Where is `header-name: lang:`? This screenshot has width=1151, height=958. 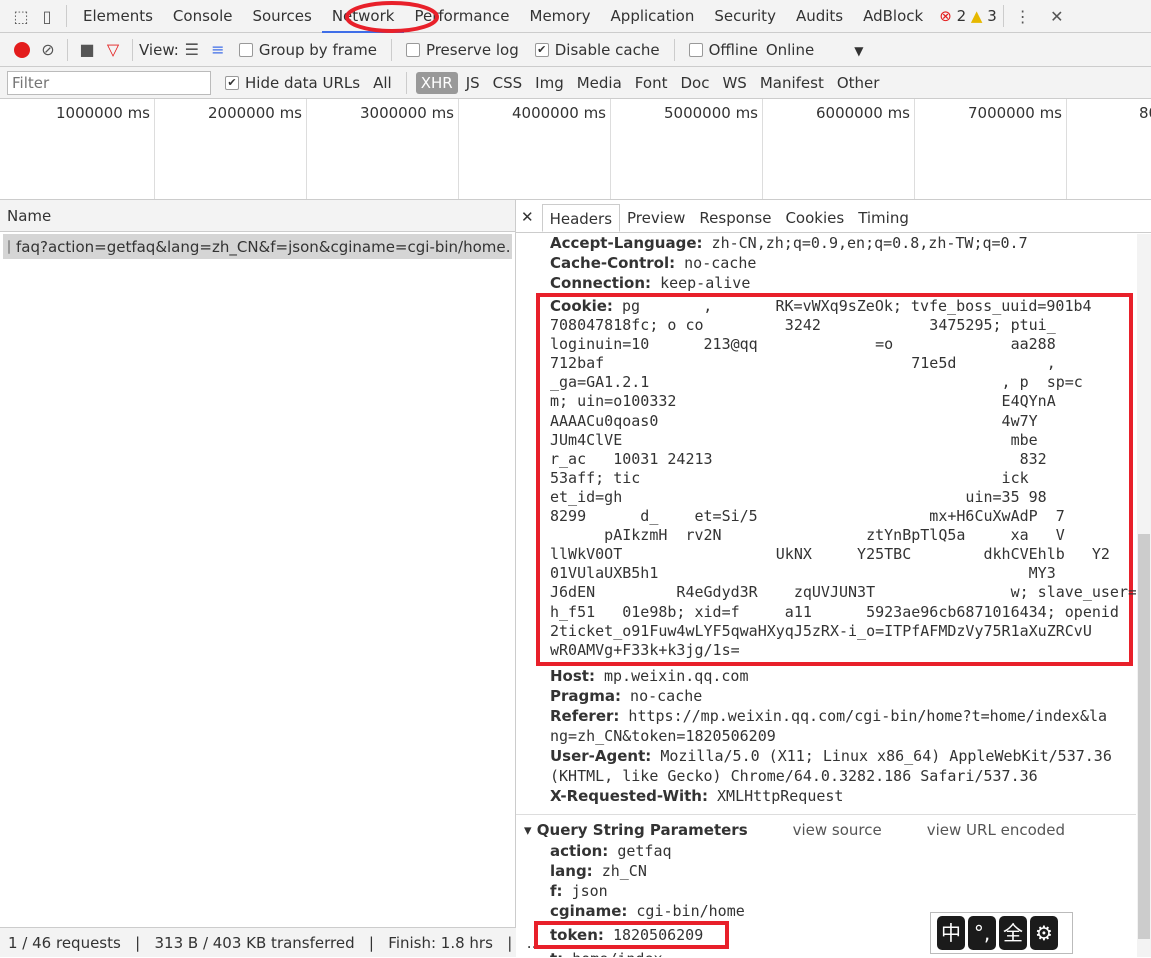 header-name: lang: is located at coordinates (571, 870).